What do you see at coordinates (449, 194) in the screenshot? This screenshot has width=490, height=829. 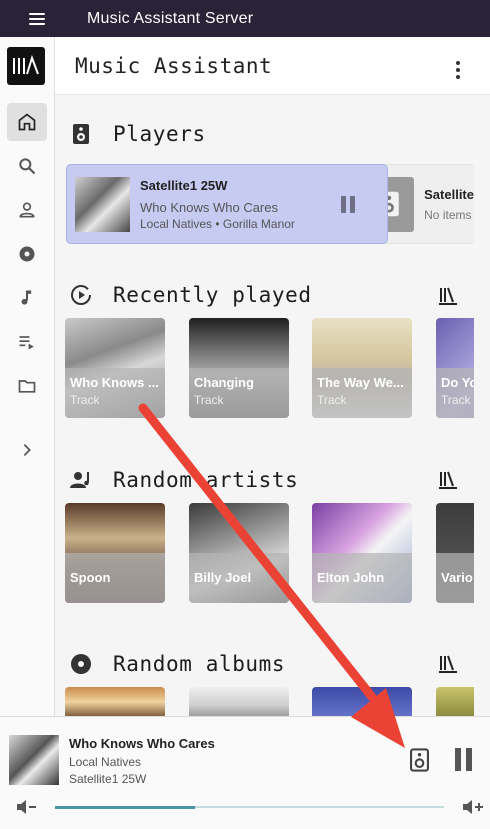 I see `player-name: Satellite` at bounding box center [449, 194].